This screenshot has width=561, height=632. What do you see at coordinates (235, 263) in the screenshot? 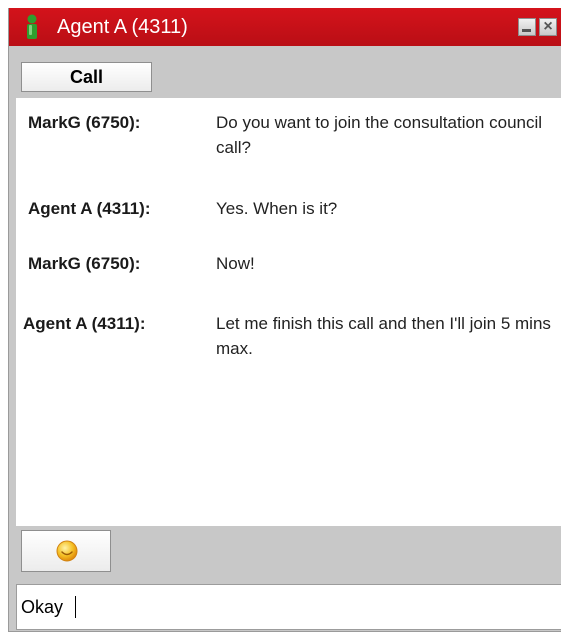
I see `message-text: Now!` at bounding box center [235, 263].